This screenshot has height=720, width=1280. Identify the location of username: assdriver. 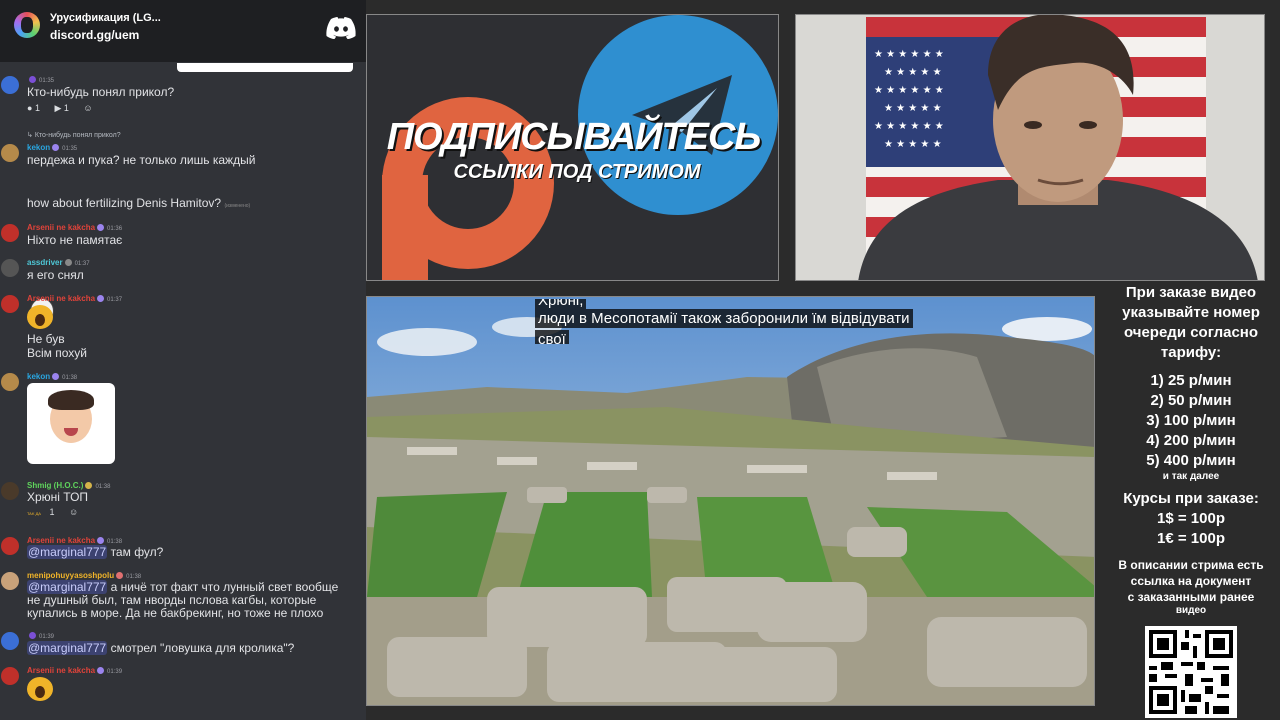
(45, 262).